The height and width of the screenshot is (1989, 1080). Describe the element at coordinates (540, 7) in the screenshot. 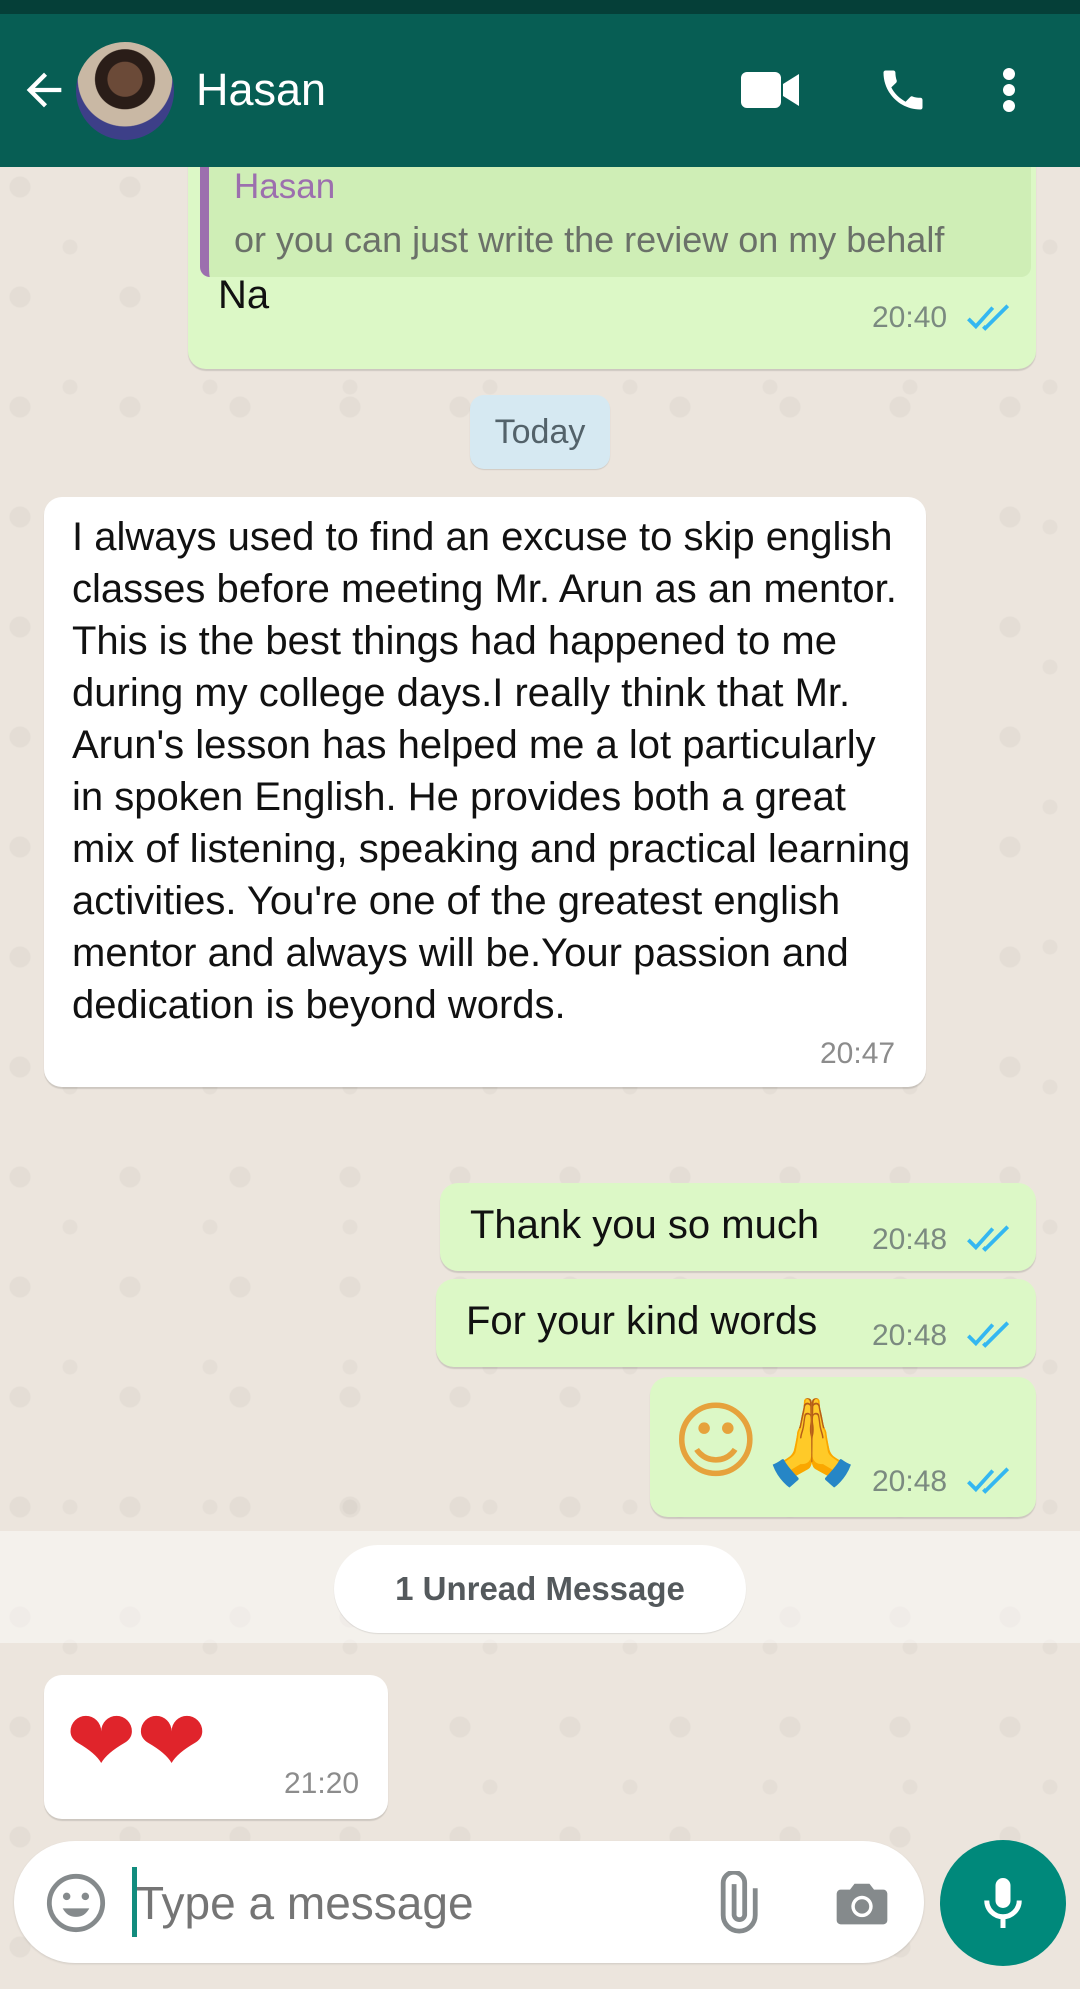

I see `status-bar` at that location.